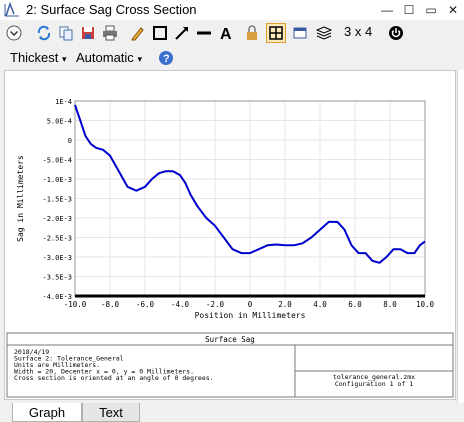  Describe the element at coordinates (57, 278) in the screenshot. I see `y-tick-label: -3.5E-3` at that location.